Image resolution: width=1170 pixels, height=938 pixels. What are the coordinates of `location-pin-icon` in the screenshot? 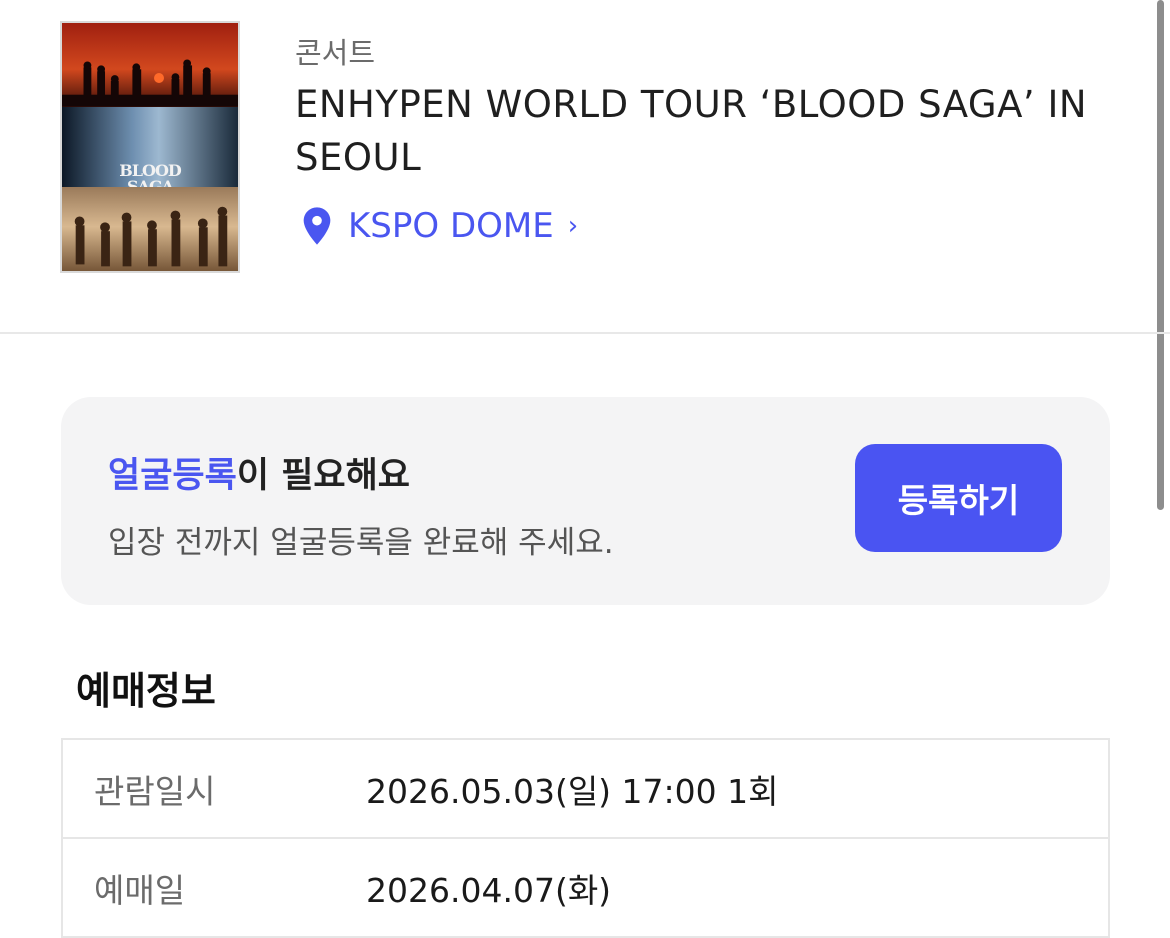 It's located at (317, 226).